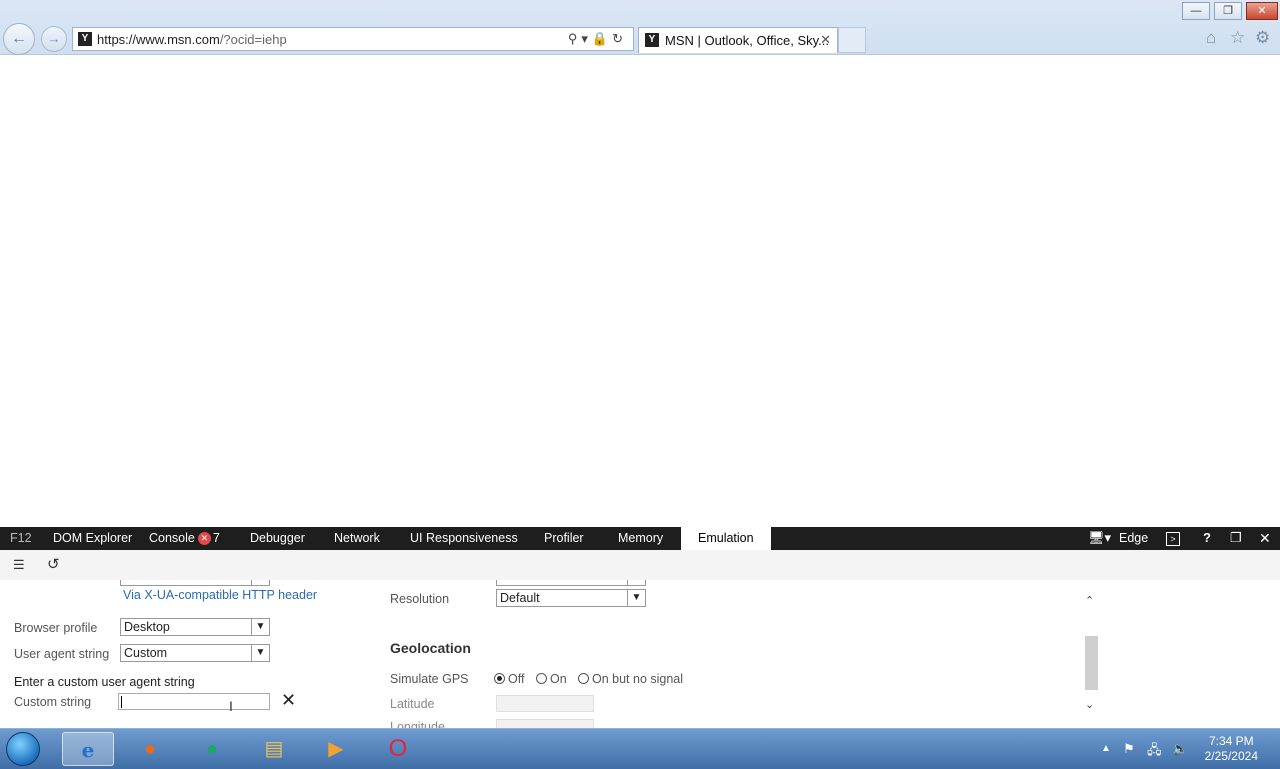 This screenshot has height=769, width=1280. What do you see at coordinates (852, 40) in the screenshot?
I see `new-tab-button` at bounding box center [852, 40].